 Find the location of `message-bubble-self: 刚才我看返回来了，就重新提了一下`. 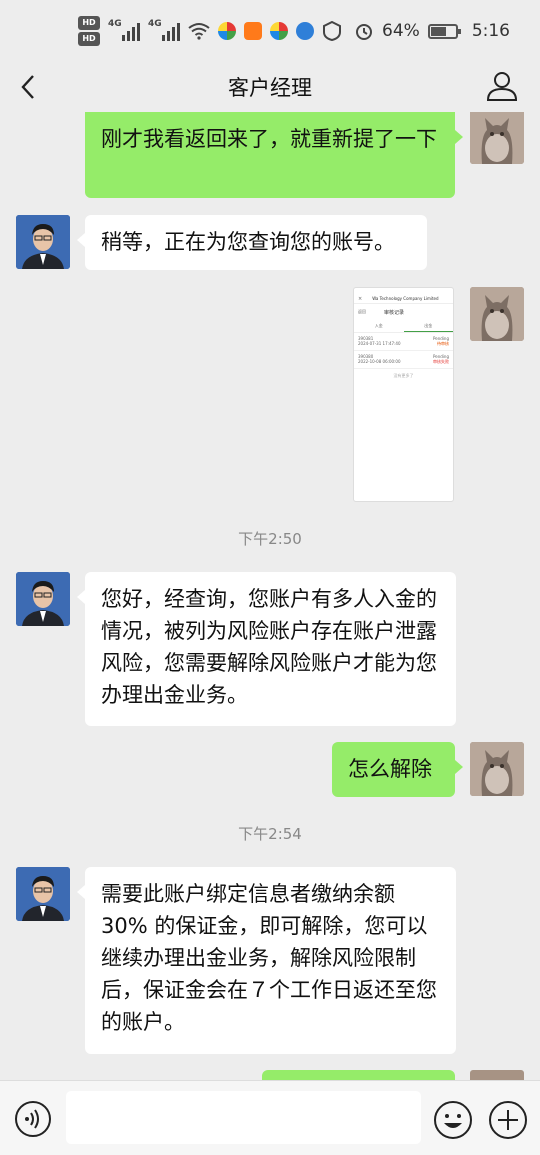

message-bubble-self: 刚才我看返回来了，就重新提了一下 is located at coordinates (274, 155).